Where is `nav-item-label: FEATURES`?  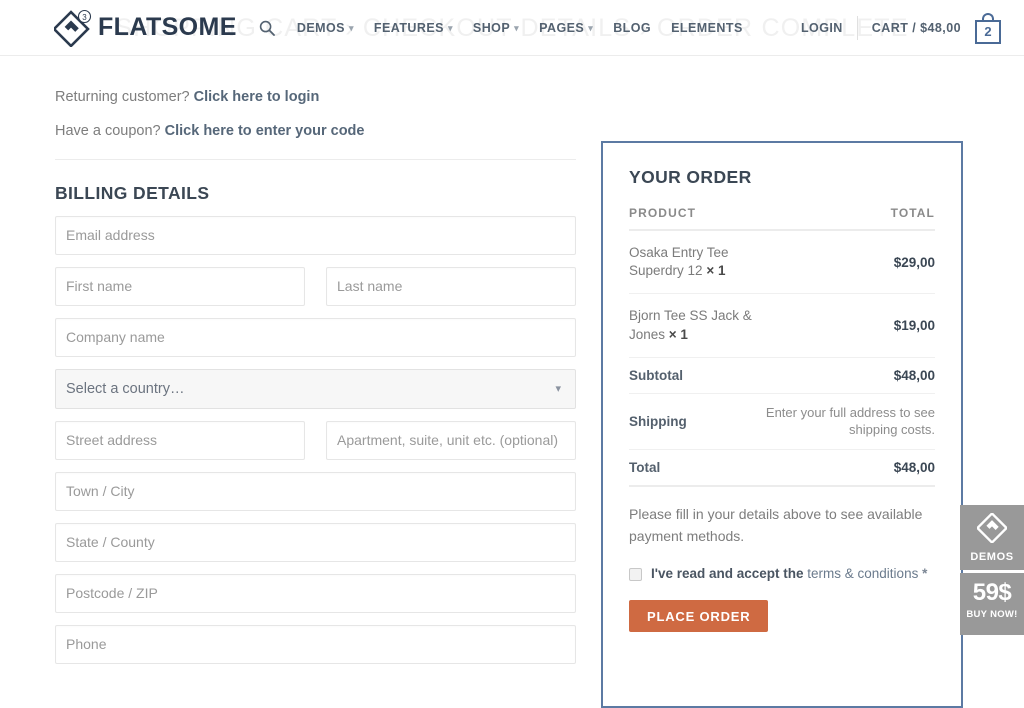 nav-item-label: FEATURES is located at coordinates (408, 27).